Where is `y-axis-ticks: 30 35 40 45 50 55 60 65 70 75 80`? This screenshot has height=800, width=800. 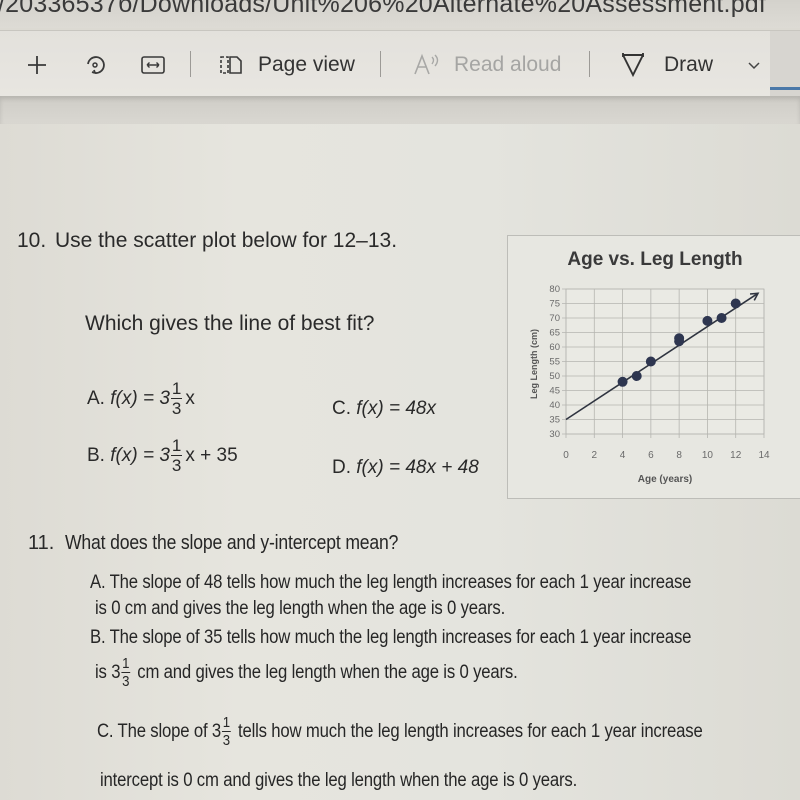
y-axis-ticks: 30 35 40 45 50 55 60 65 70 75 80 is located at coordinates (554, 362).